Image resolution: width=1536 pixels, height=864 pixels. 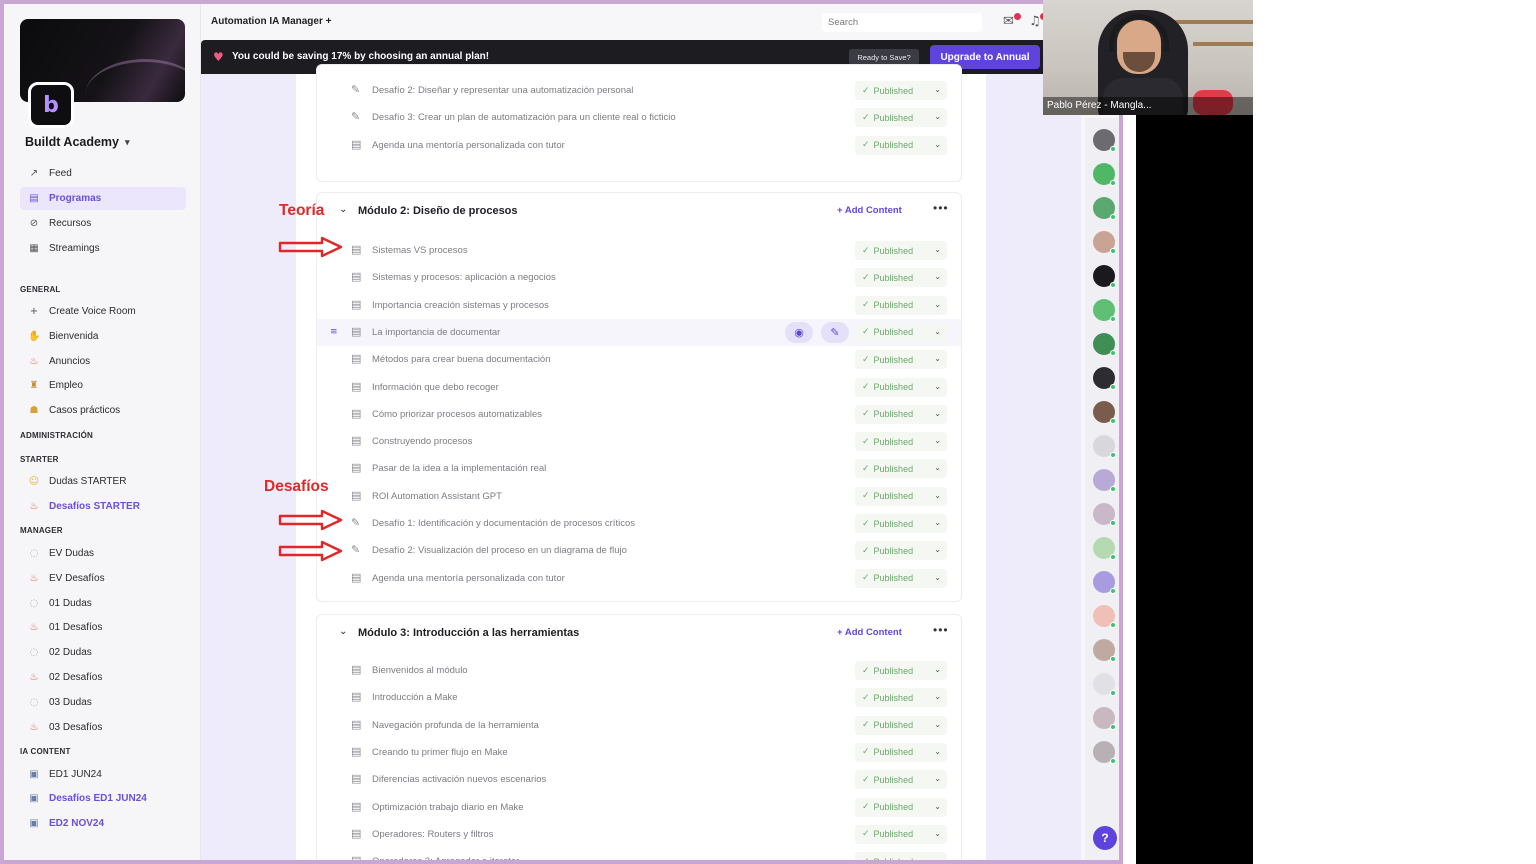 I want to click on ready-to-save-button: Ready to Save?, so click(x=884, y=57).